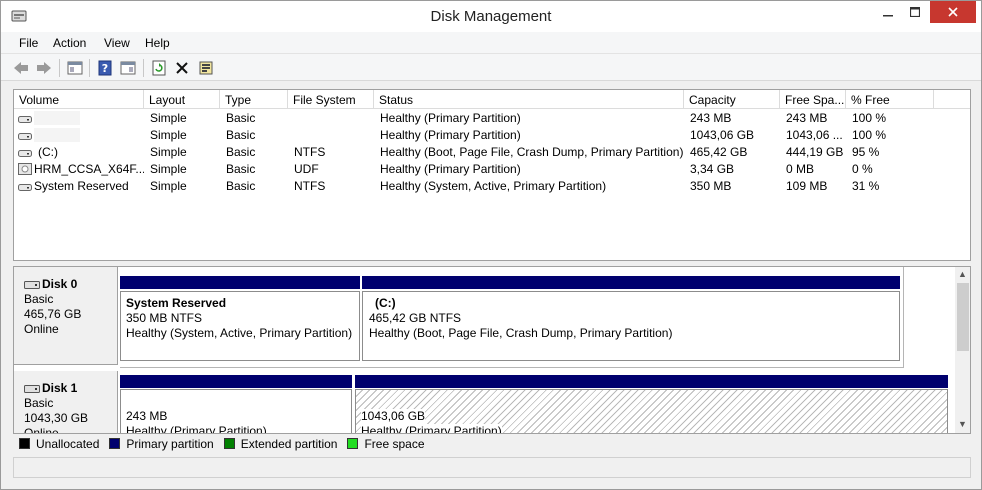 The image size is (982, 490). I want to click on window-title: Disk Management, so click(491, 16).